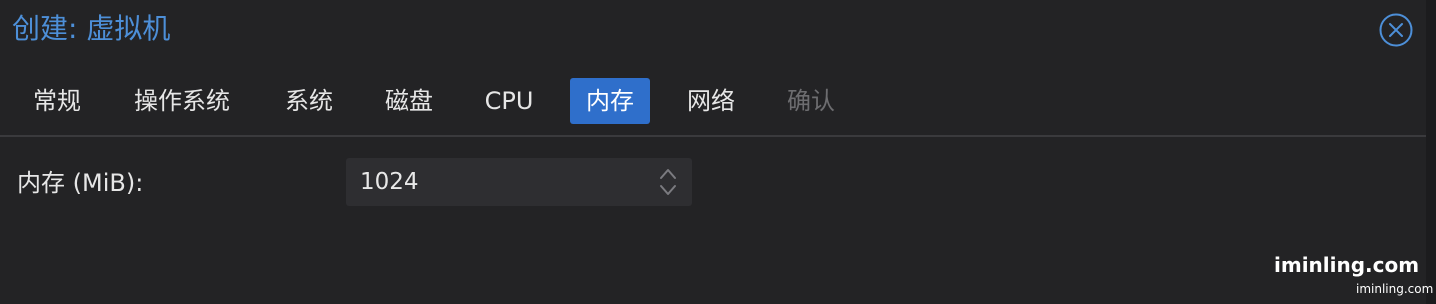 This screenshot has width=1436, height=304. I want to click on watermark-small: iminling.com, so click(1395, 289).